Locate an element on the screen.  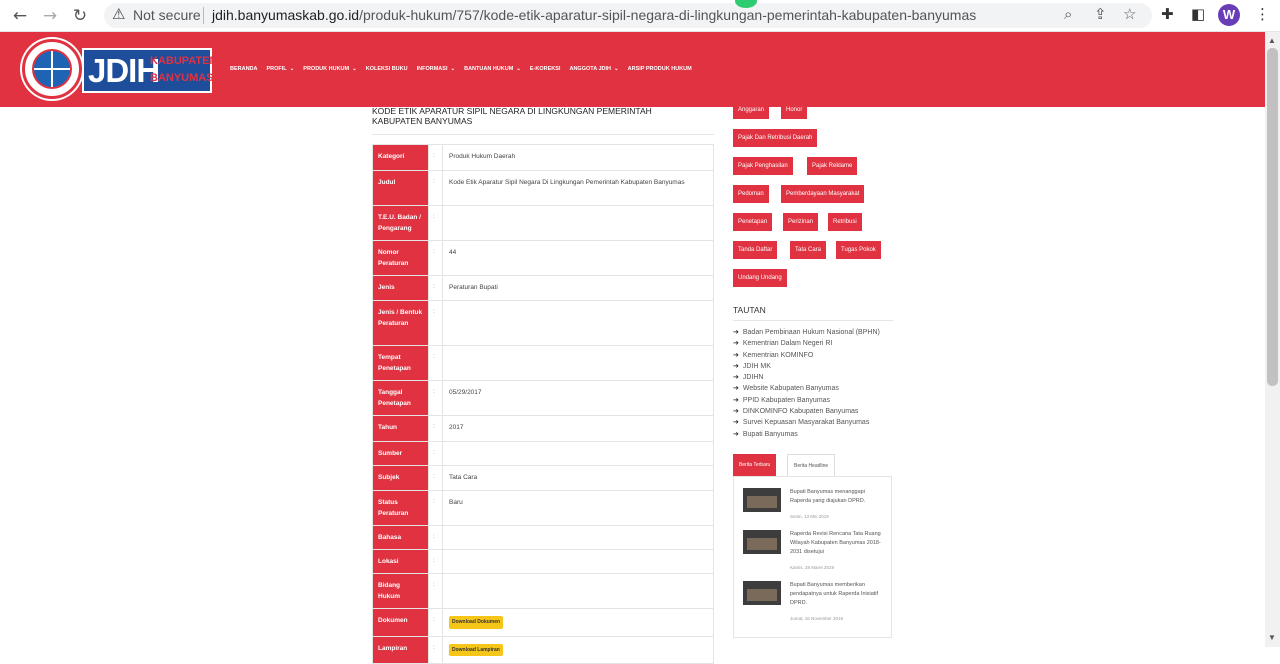
nav-item: BANTUAN HUKUM ⌄ is located at coordinates (492, 69).